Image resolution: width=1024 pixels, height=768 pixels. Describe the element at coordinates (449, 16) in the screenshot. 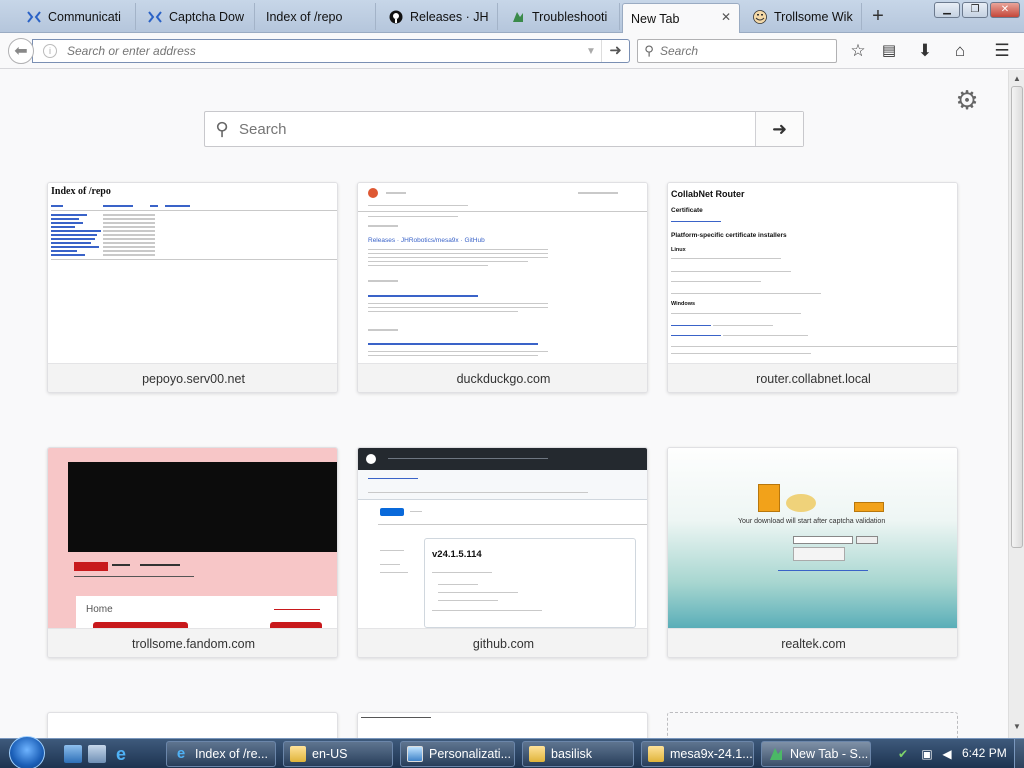

I see `tab-title: Releases · JHR` at that location.